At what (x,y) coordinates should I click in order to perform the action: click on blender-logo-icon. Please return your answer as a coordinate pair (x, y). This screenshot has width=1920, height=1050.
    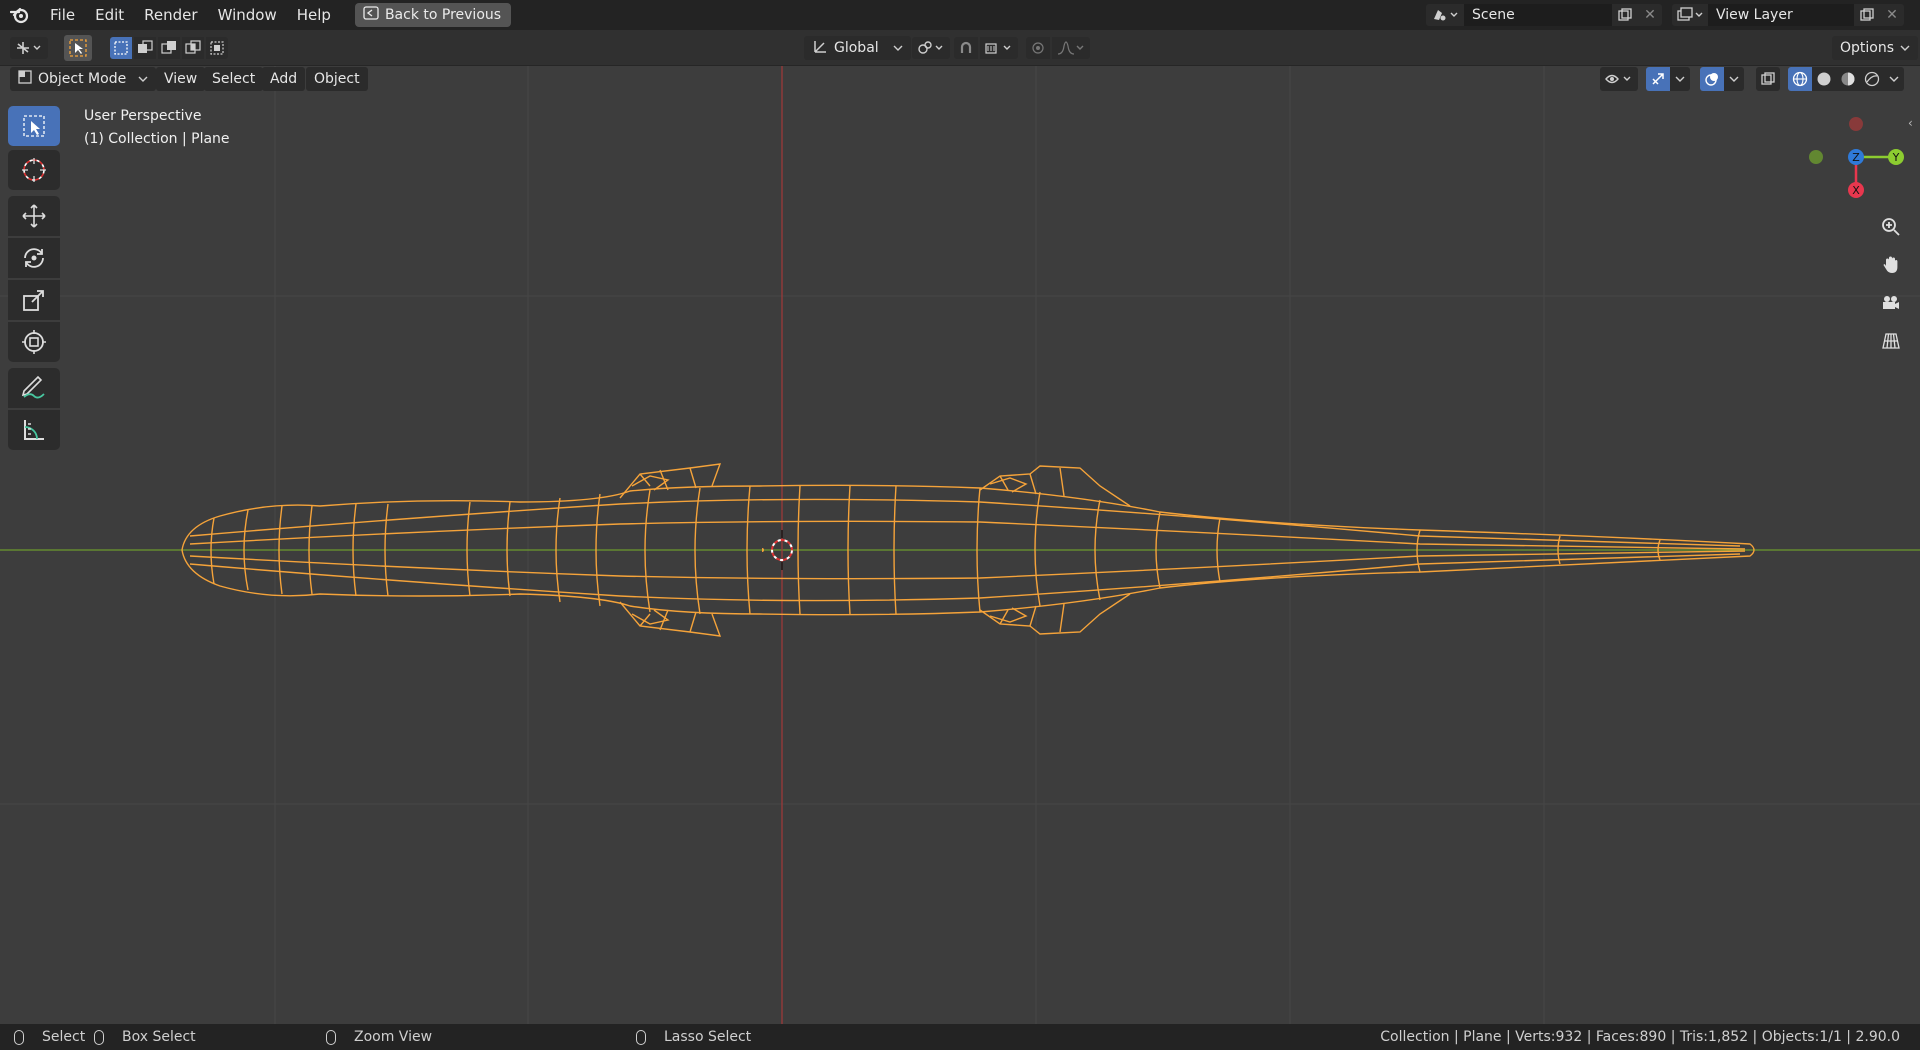
    Looking at the image, I should click on (20, 15).